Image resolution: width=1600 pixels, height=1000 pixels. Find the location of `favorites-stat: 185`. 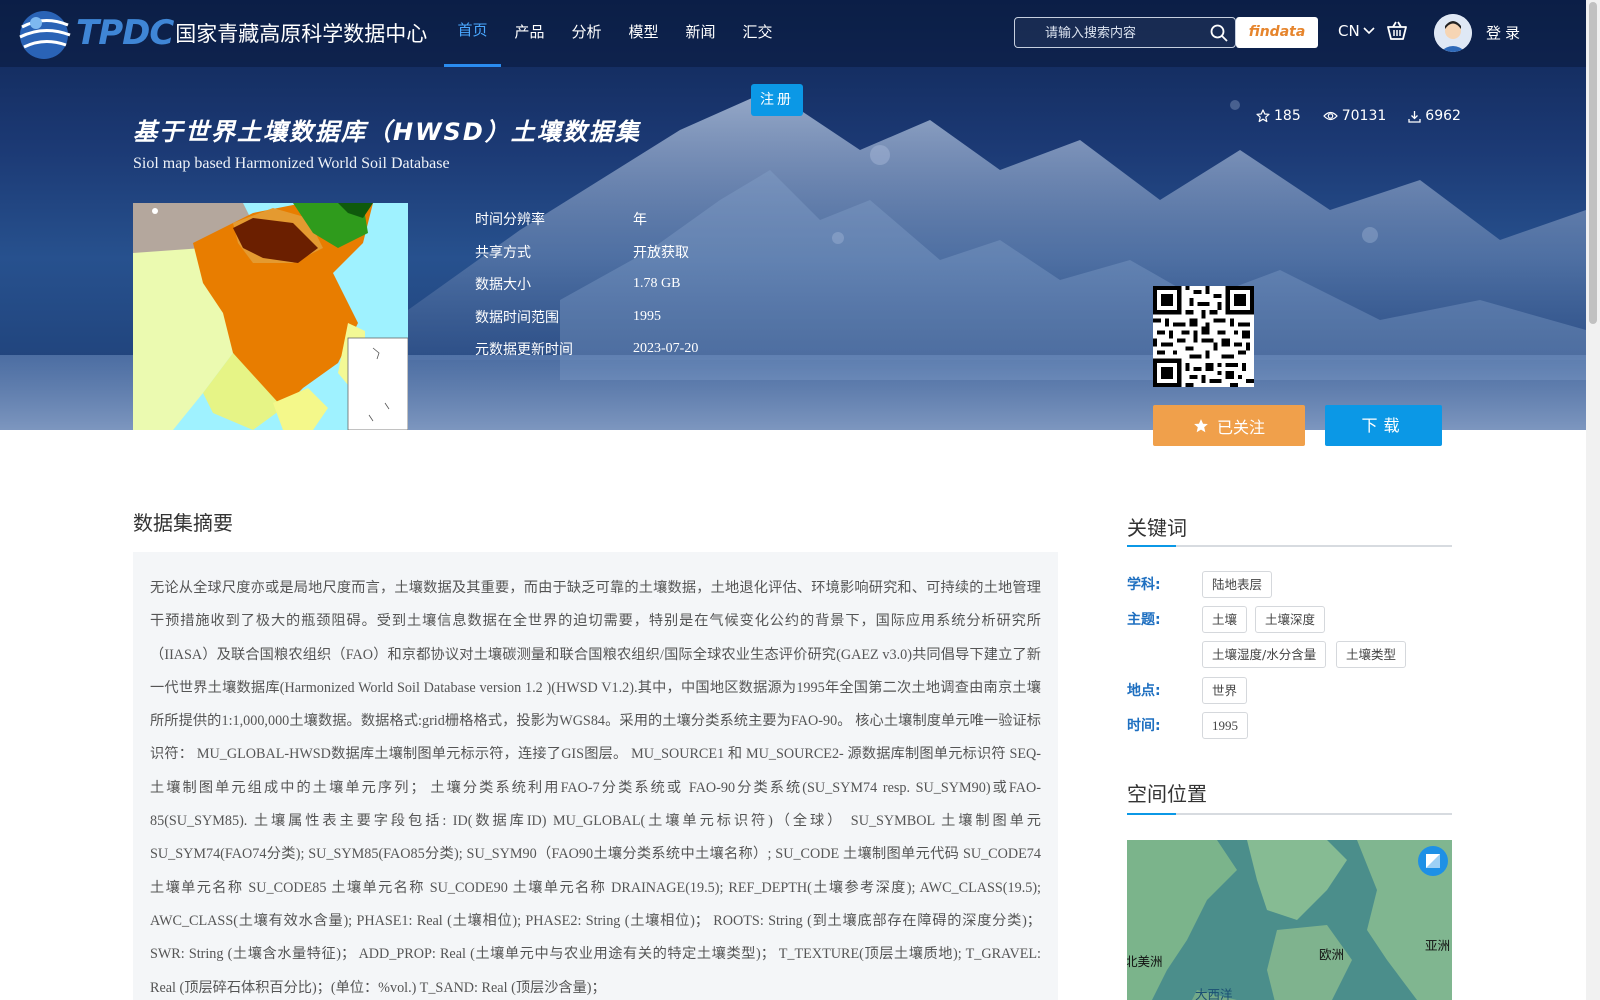

favorites-stat: 185 is located at coordinates (1278, 116).